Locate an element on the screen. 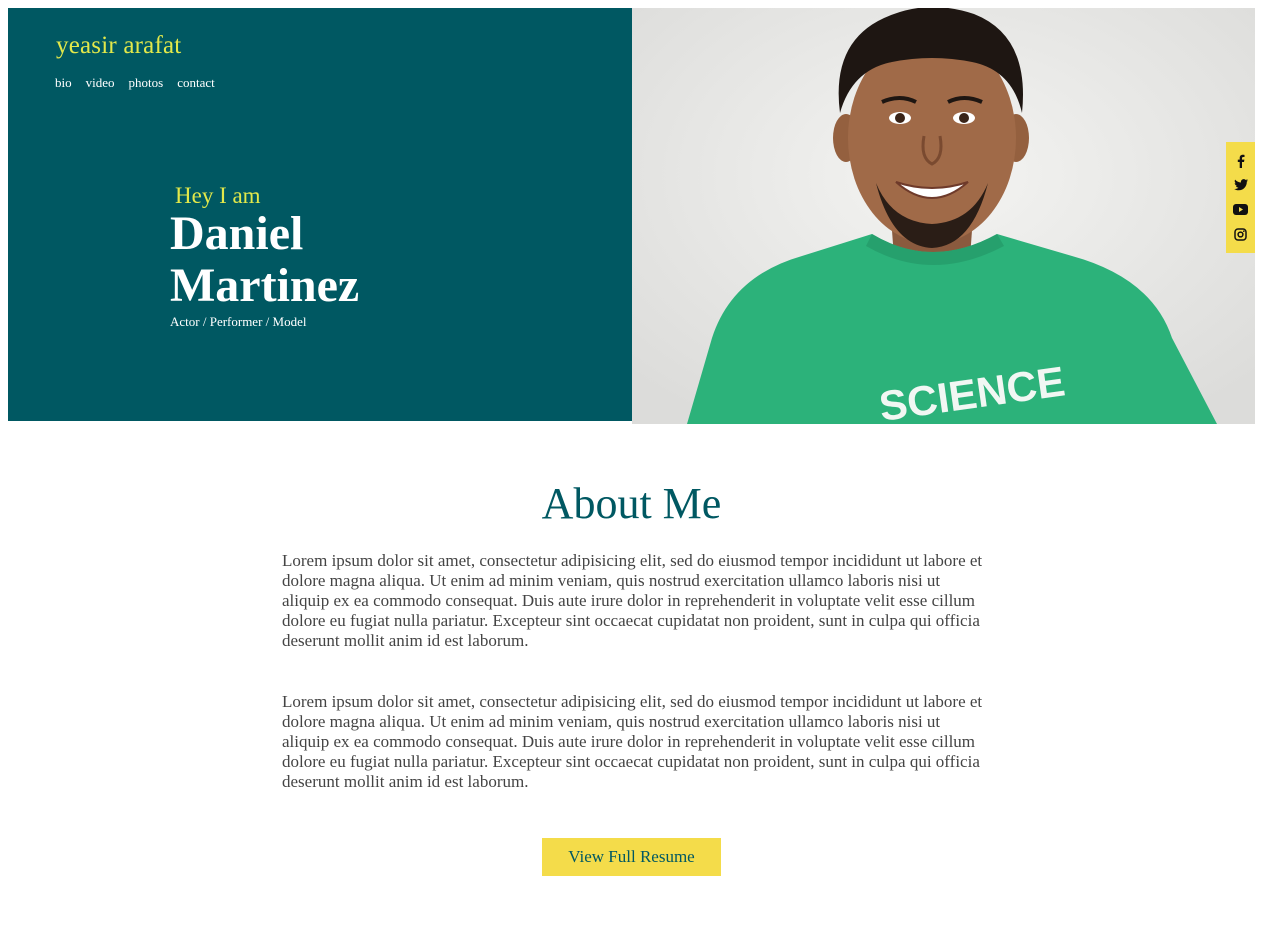  hero-greeting: Hey I am is located at coordinates (218, 195).